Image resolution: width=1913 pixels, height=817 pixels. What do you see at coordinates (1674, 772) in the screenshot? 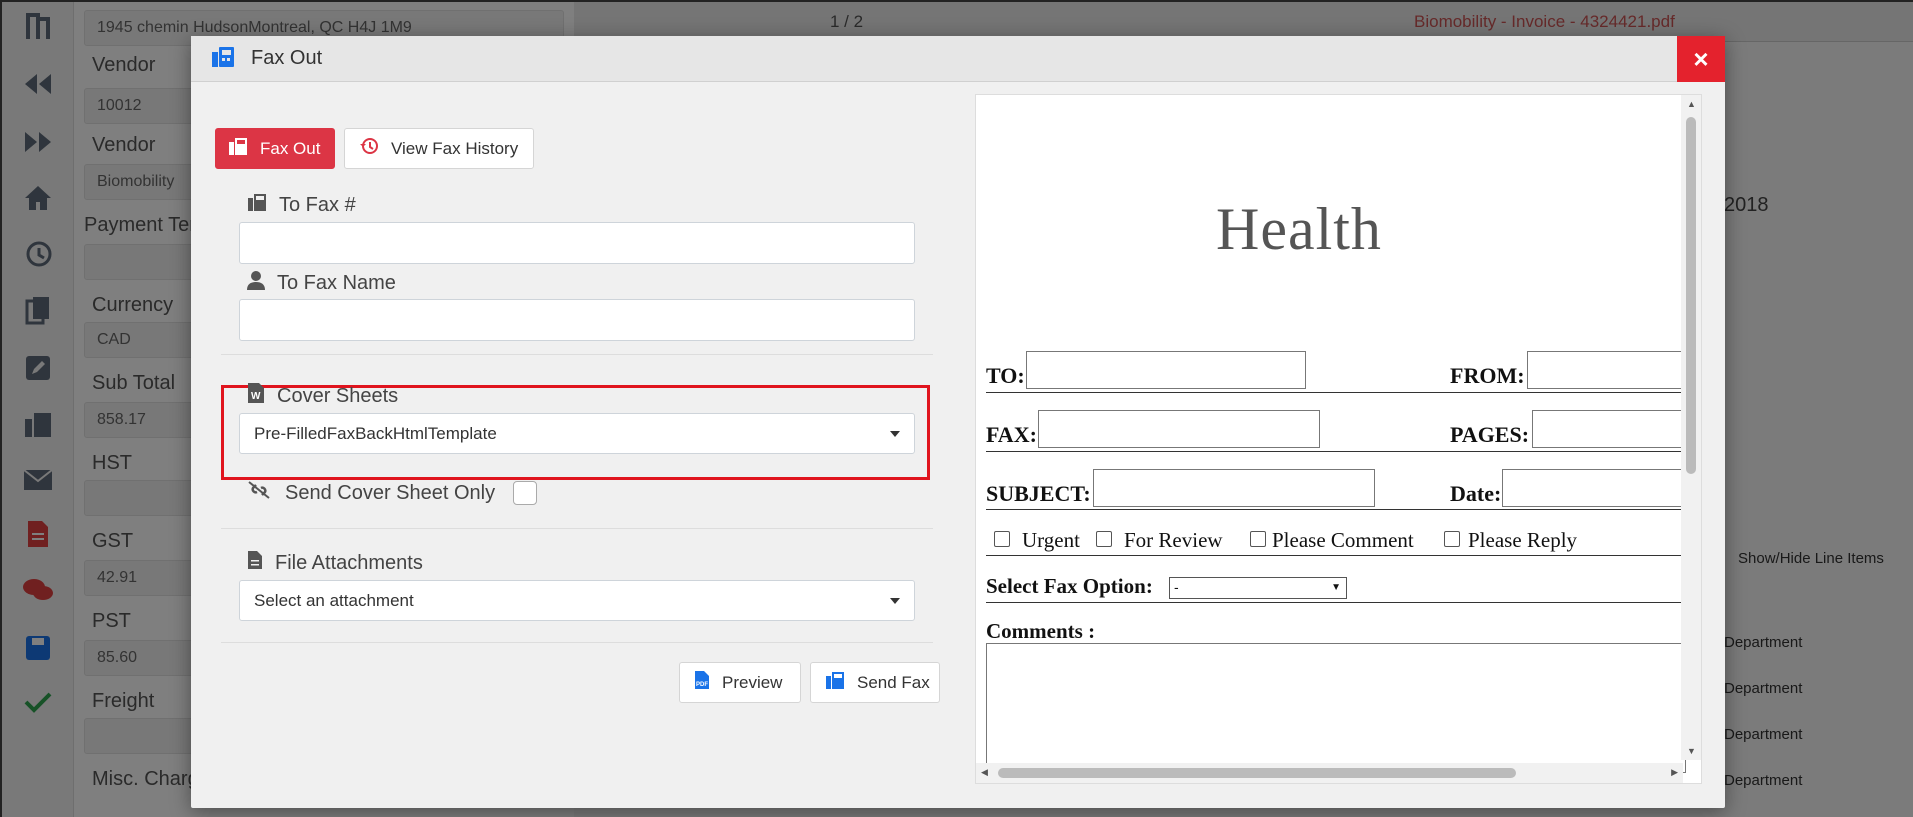
I see `scroll-right-icon: ▶` at bounding box center [1674, 772].